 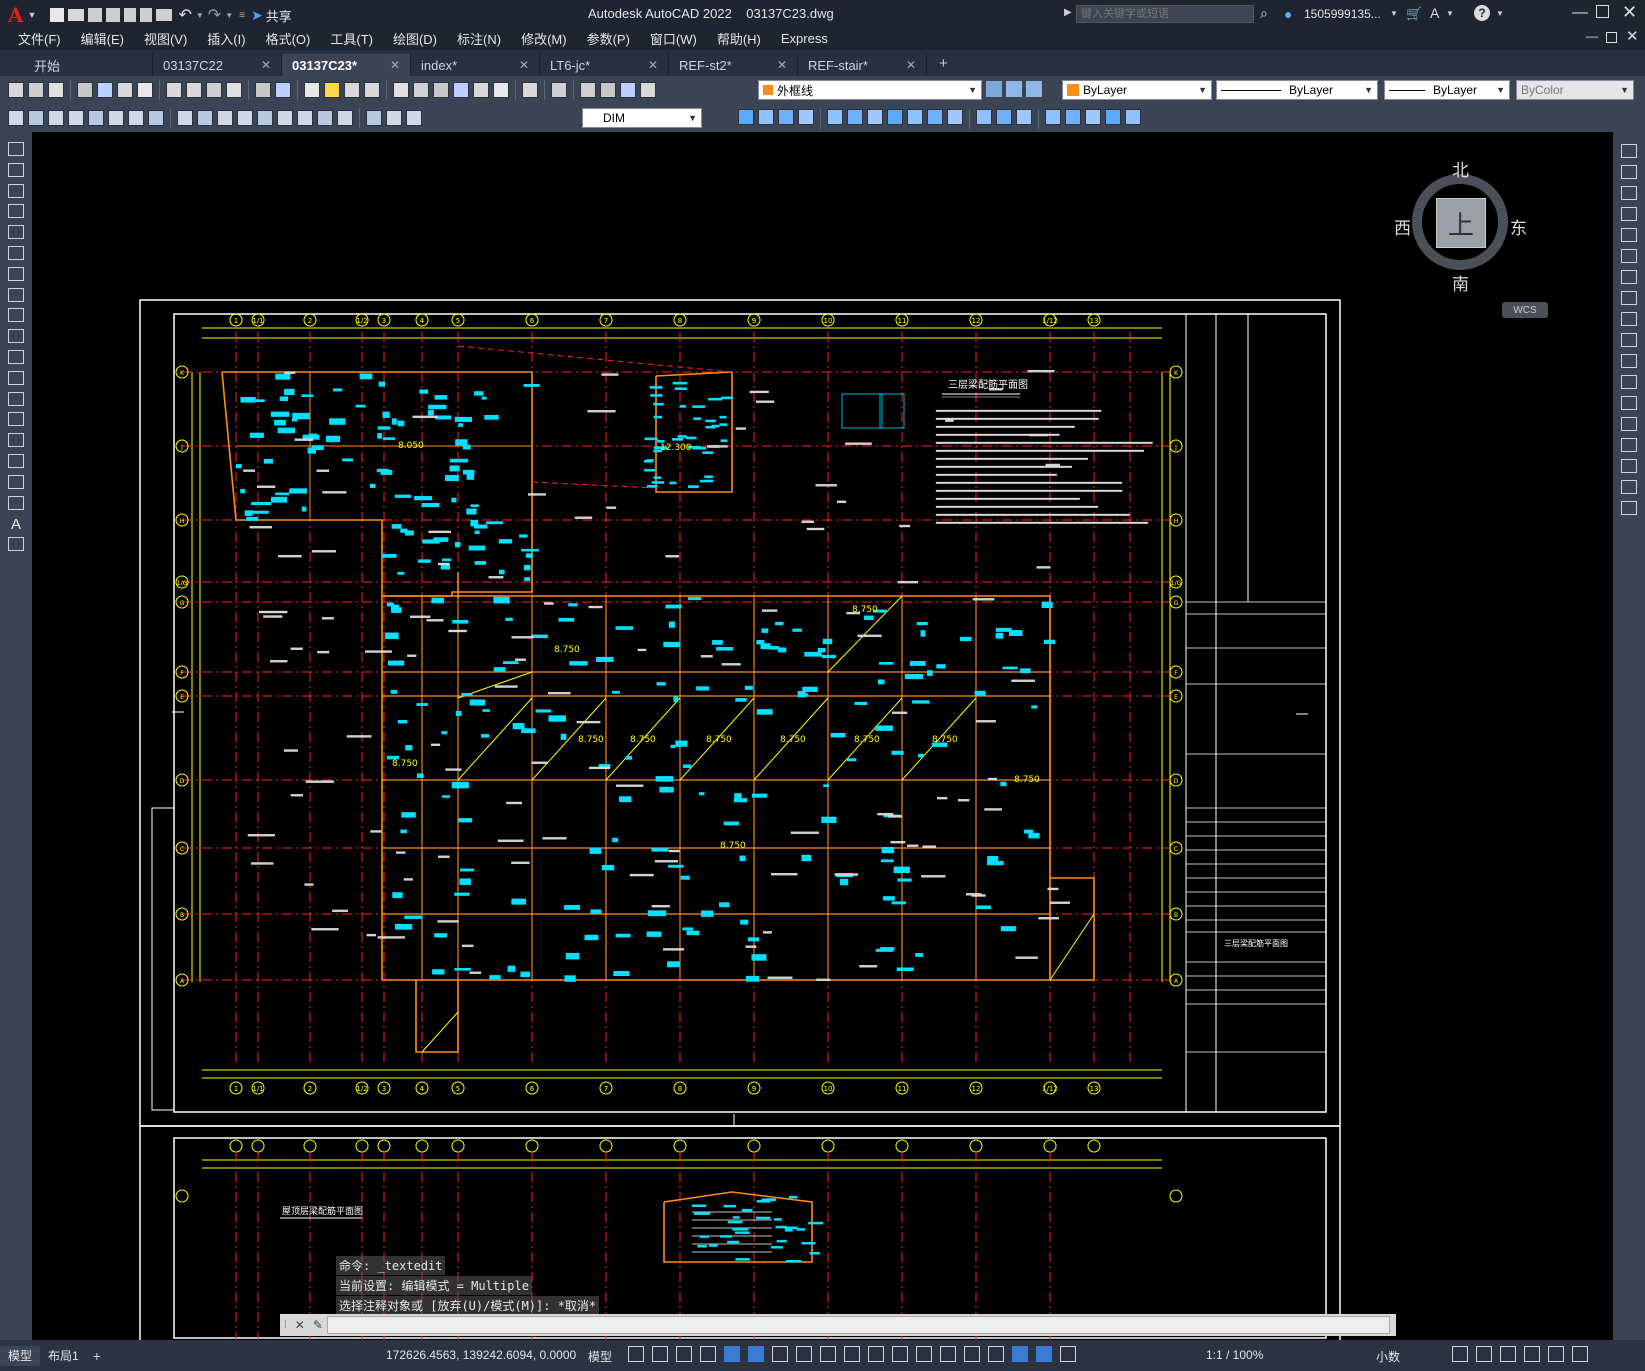 What do you see at coordinates (1629, 12) in the screenshot?
I see `close-icon: ✕` at bounding box center [1629, 12].